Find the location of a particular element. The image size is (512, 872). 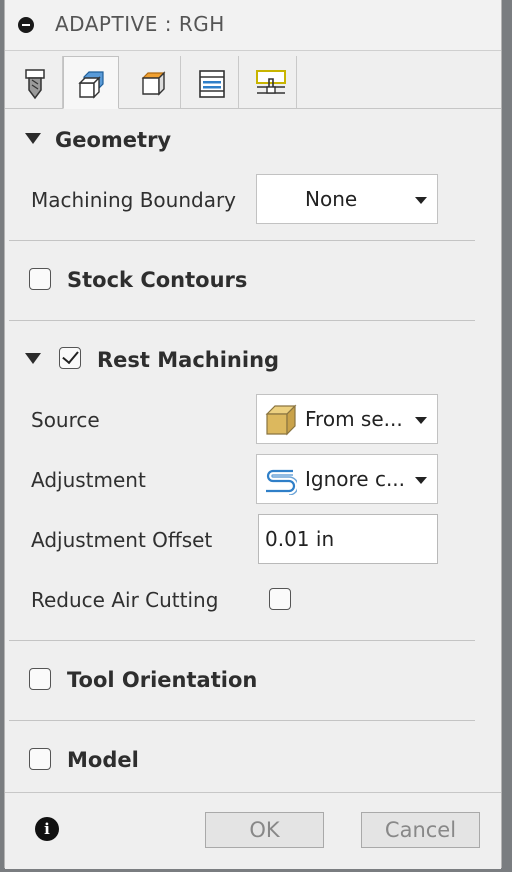

section-stock-contours-header: Stock Contours is located at coordinates (240, 280).